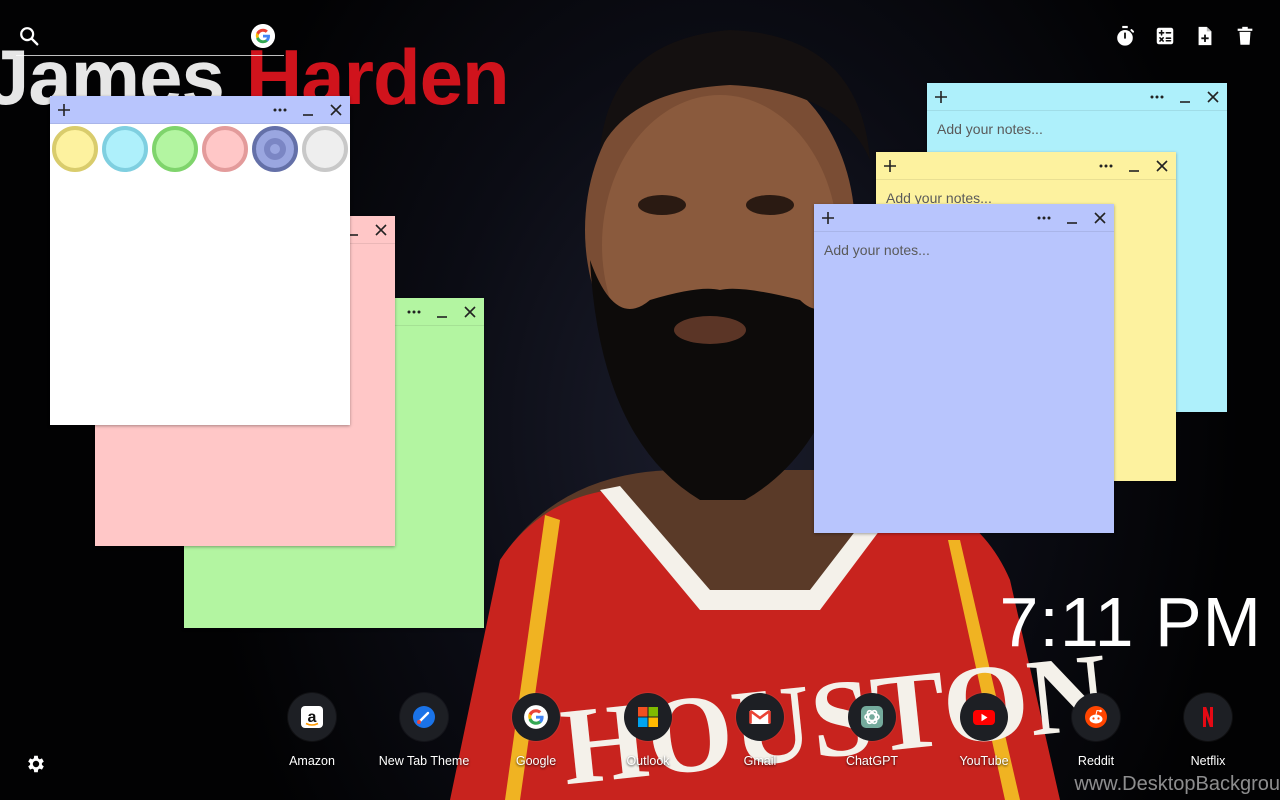 This screenshot has width=1280, height=800. I want to click on search-bar, so click(150, 39).